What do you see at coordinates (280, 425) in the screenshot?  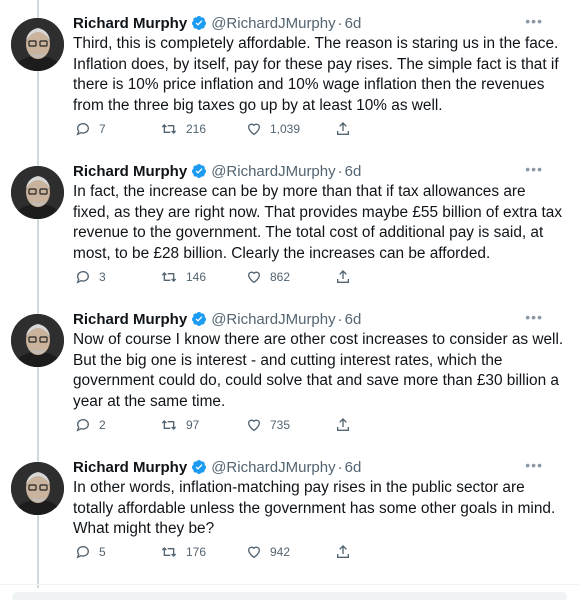 I see `like-count: 735` at bounding box center [280, 425].